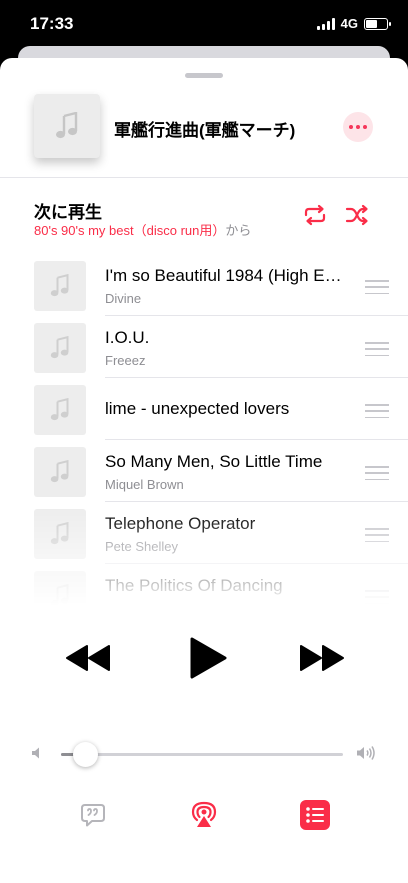  What do you see at coordinates (144, 484) in the screenshot?
I see `track-artist: Miquel Brown` at bounding box center [144, 484].